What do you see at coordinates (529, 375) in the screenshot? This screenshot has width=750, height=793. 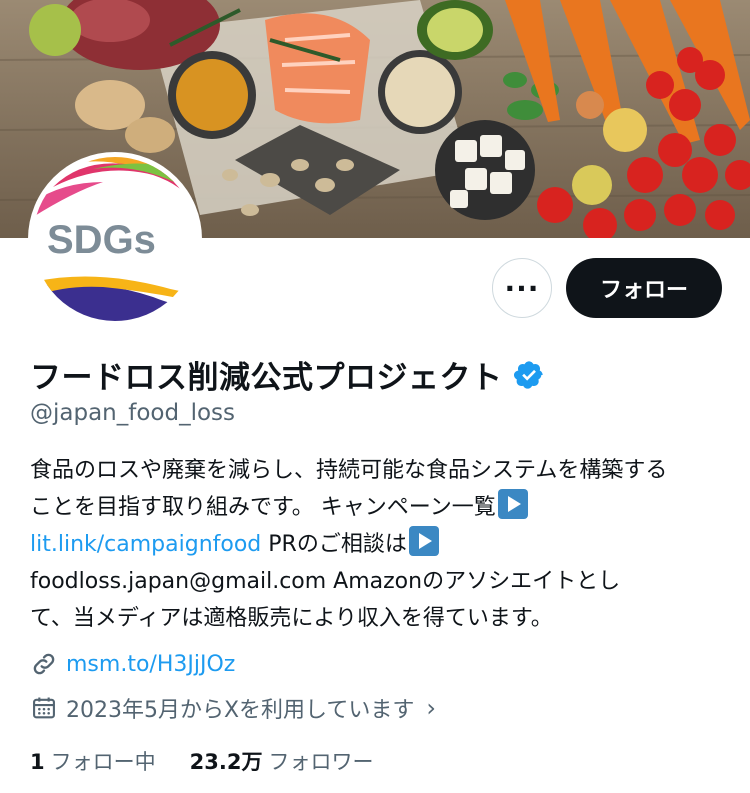 I see `verified-badge-icon` at bounding box center [529, 375].